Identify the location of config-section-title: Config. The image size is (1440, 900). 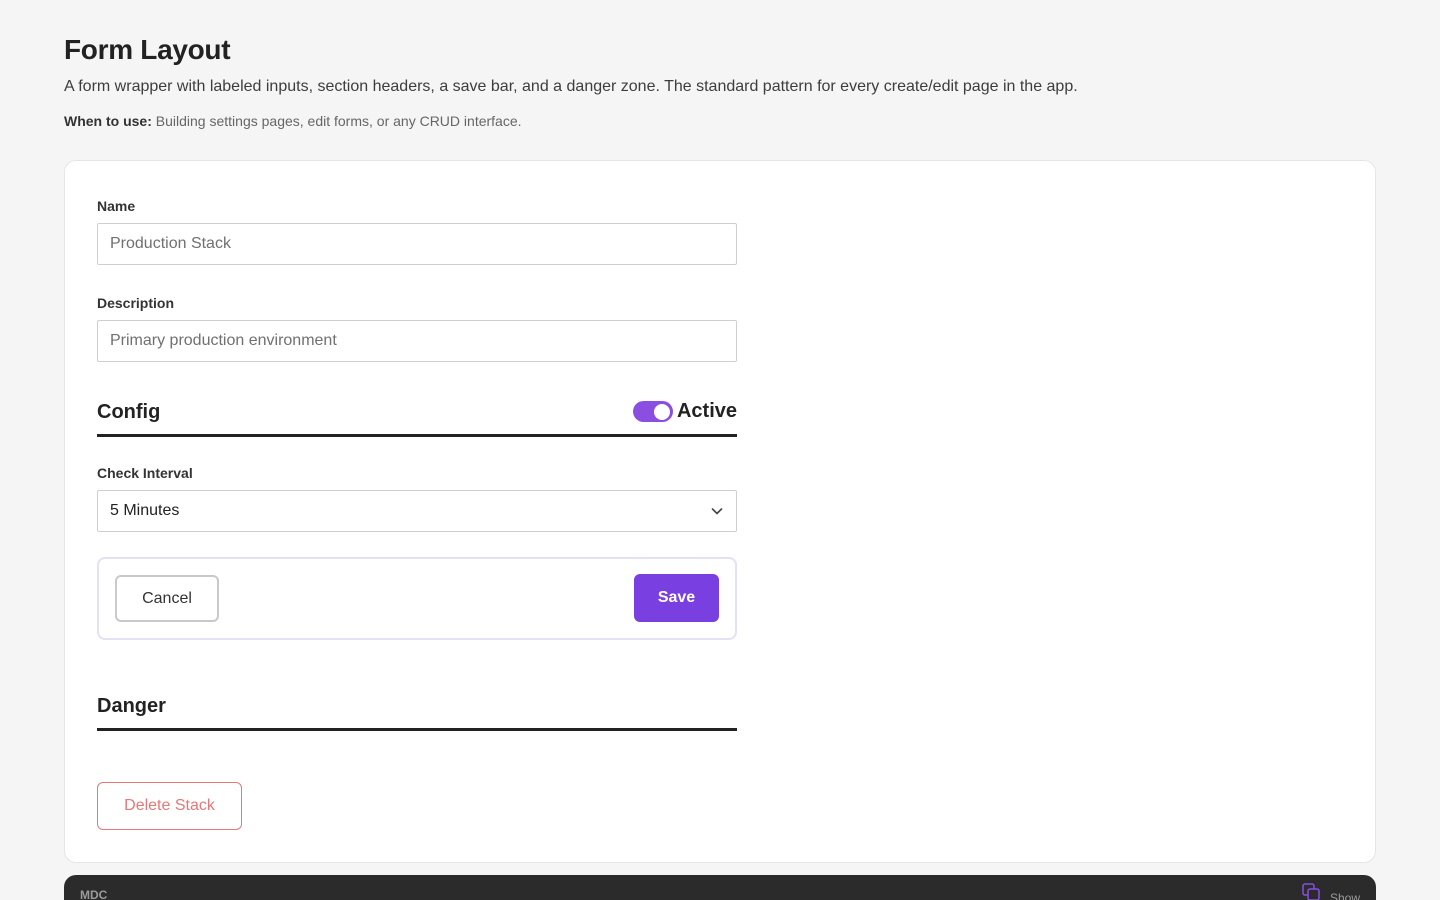
(129, 411).